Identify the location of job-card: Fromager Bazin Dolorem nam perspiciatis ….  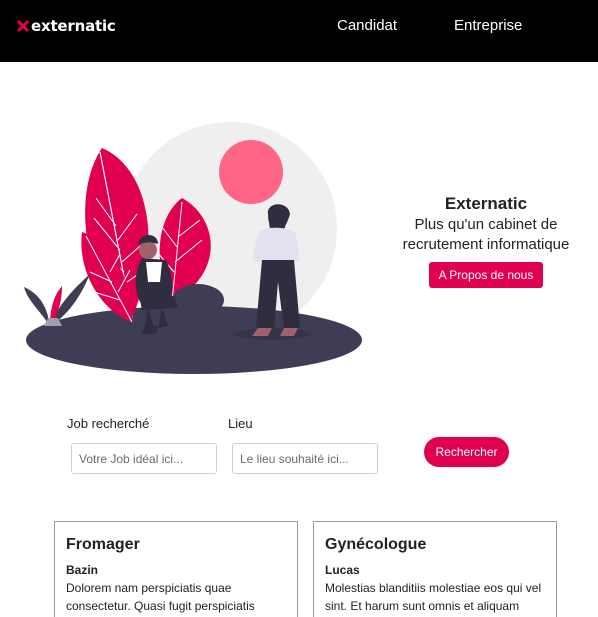
(176, 569).